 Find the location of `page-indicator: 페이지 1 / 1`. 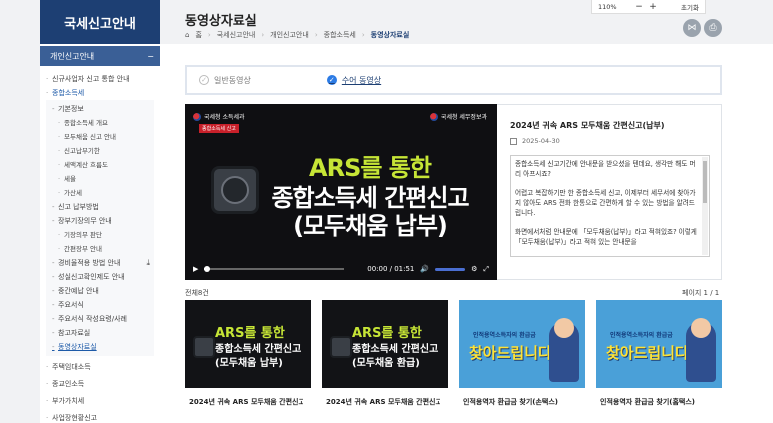

page-indicator: 페이지 1 / 1 is located at coordinates (701, 293).